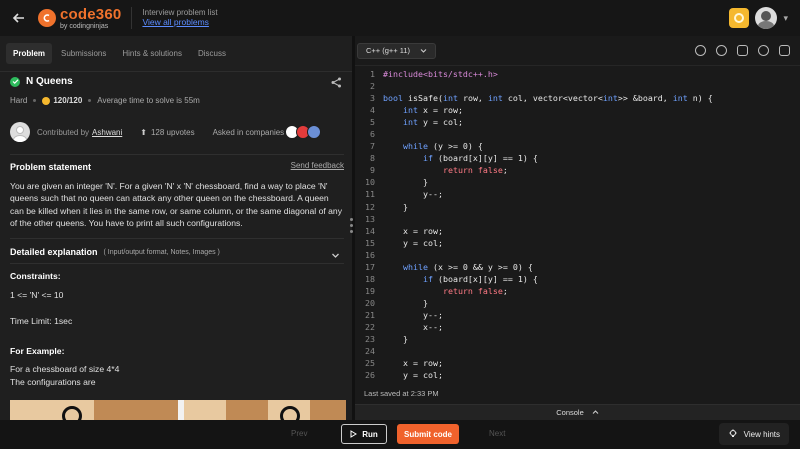 Image resolution: width=800 pixels, height=449 pixels. What do you see at coordinates (577, 303) in the screenshot?
I see `code-line: 20 }` at bounding box center [577, 303].